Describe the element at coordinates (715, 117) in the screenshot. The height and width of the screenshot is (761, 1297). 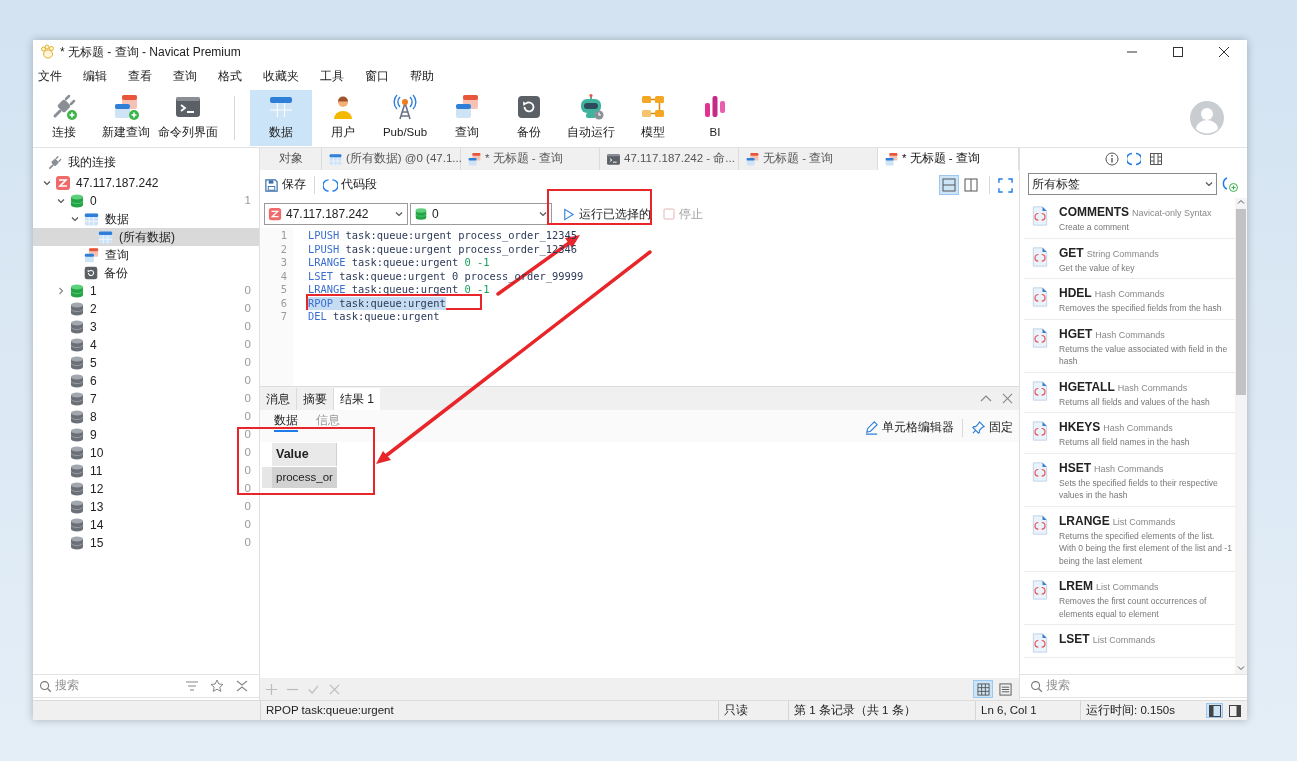
I see `toolbar-button: BI` at that location.